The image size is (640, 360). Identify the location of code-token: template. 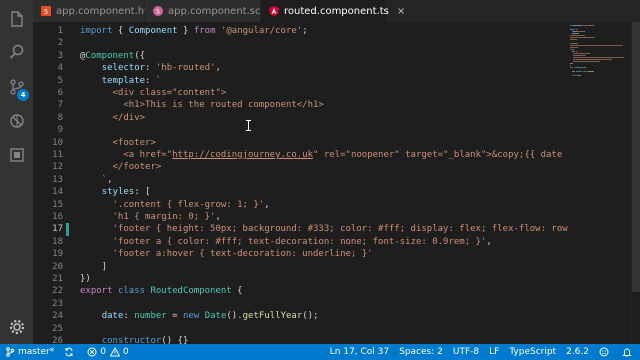
(123, 80).